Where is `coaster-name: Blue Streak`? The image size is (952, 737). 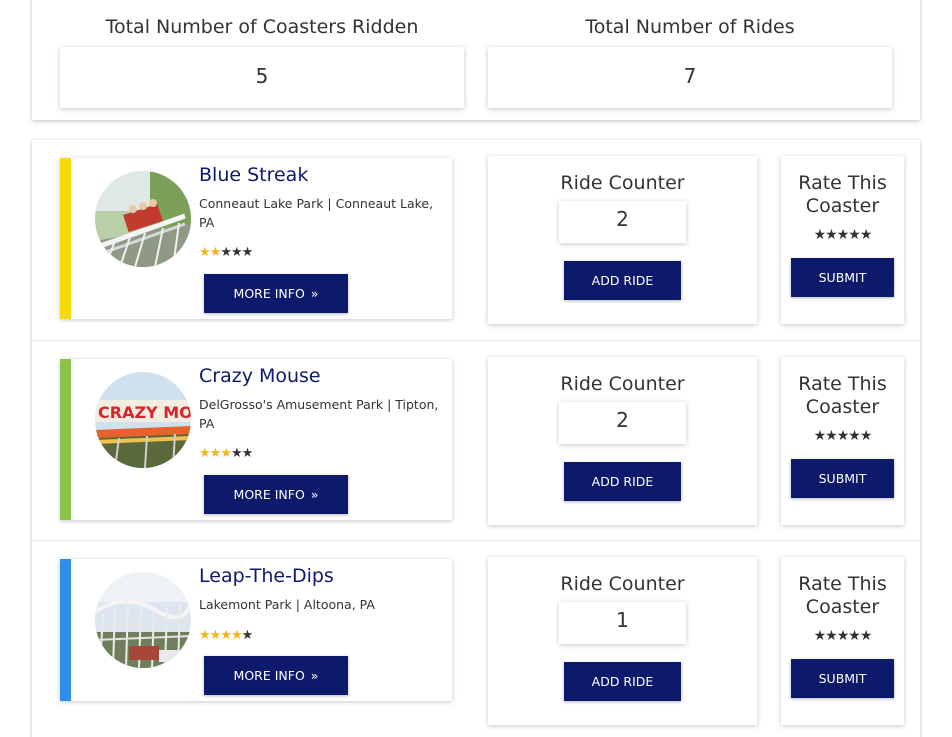 coaster-name: Blue Streak is located at coordinates (253, 175).